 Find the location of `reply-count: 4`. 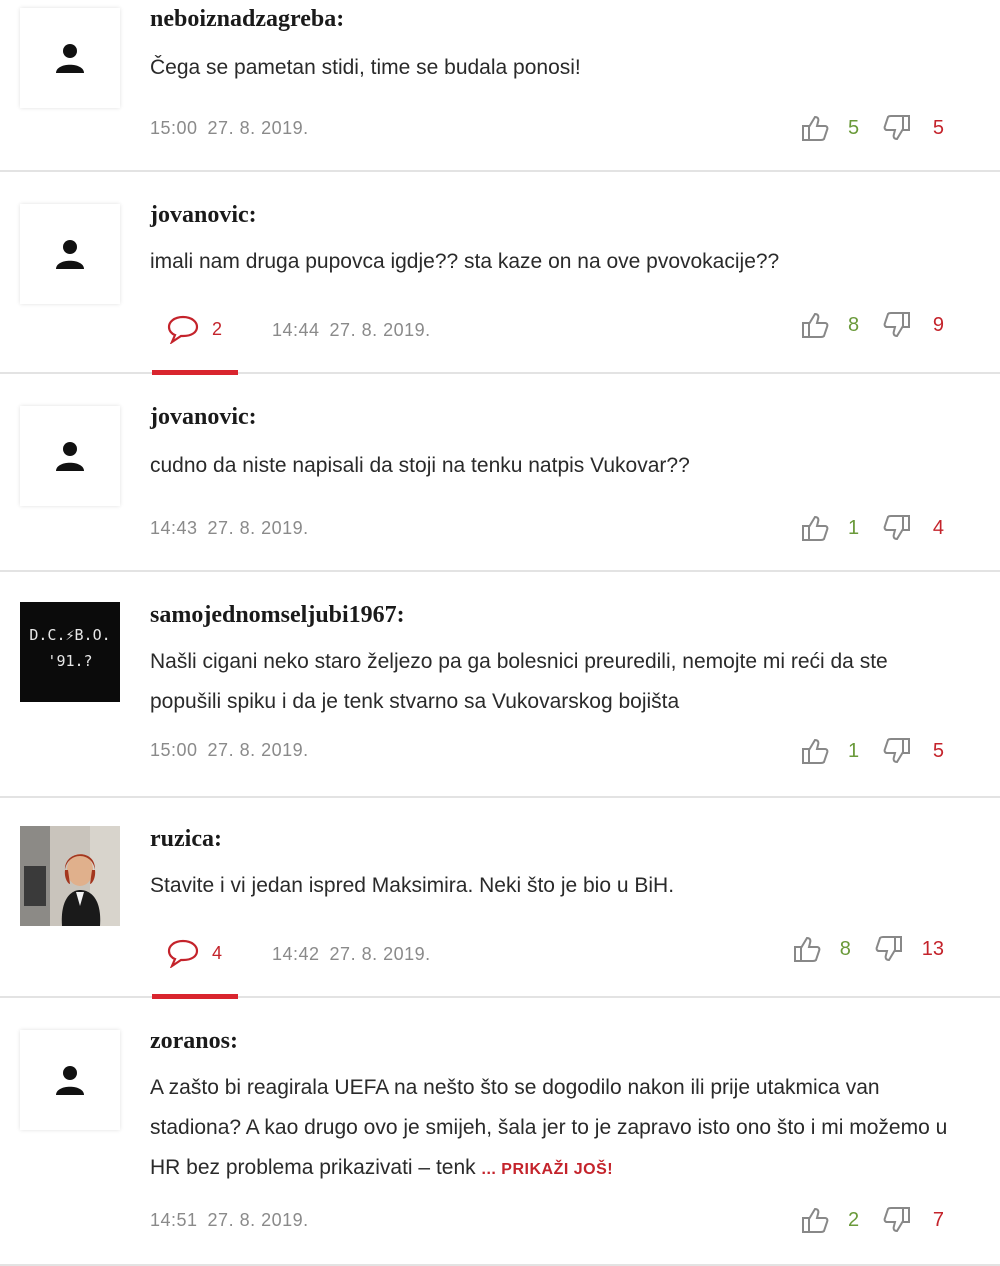

reply-count: 4 is located at coordinates (217, 952).